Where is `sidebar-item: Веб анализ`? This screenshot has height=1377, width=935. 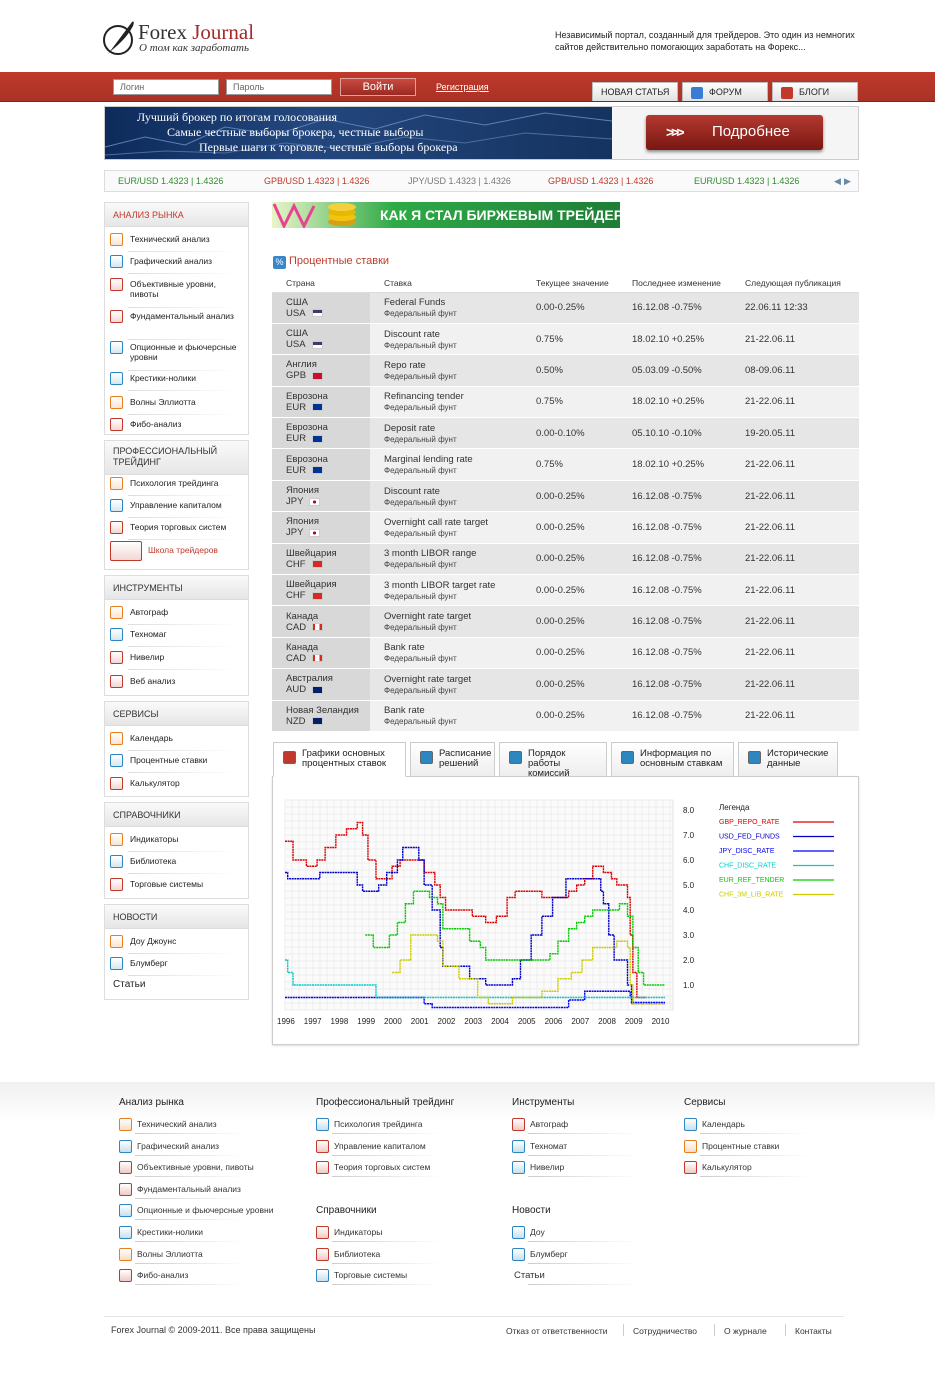
sidebar-item: Веб анализ is located at coordinates (179, 682).